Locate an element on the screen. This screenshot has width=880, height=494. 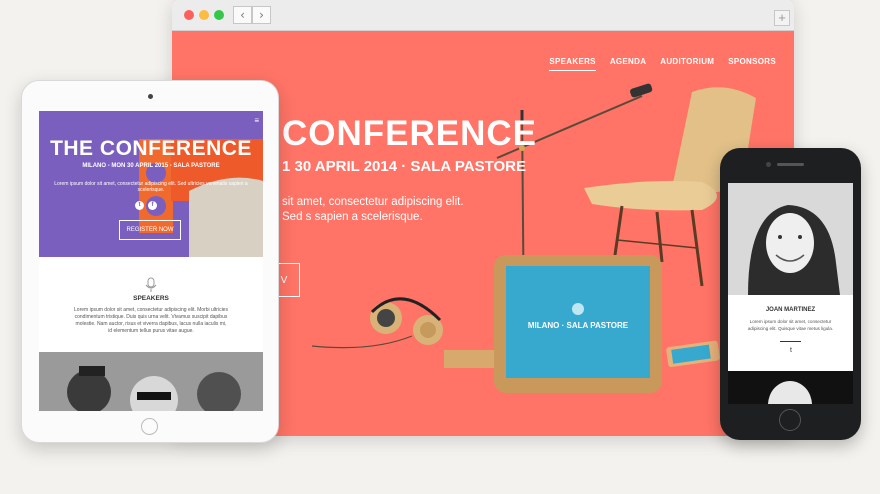
nav-sponsors: SPONSORS is located at coordinates (752, 64).